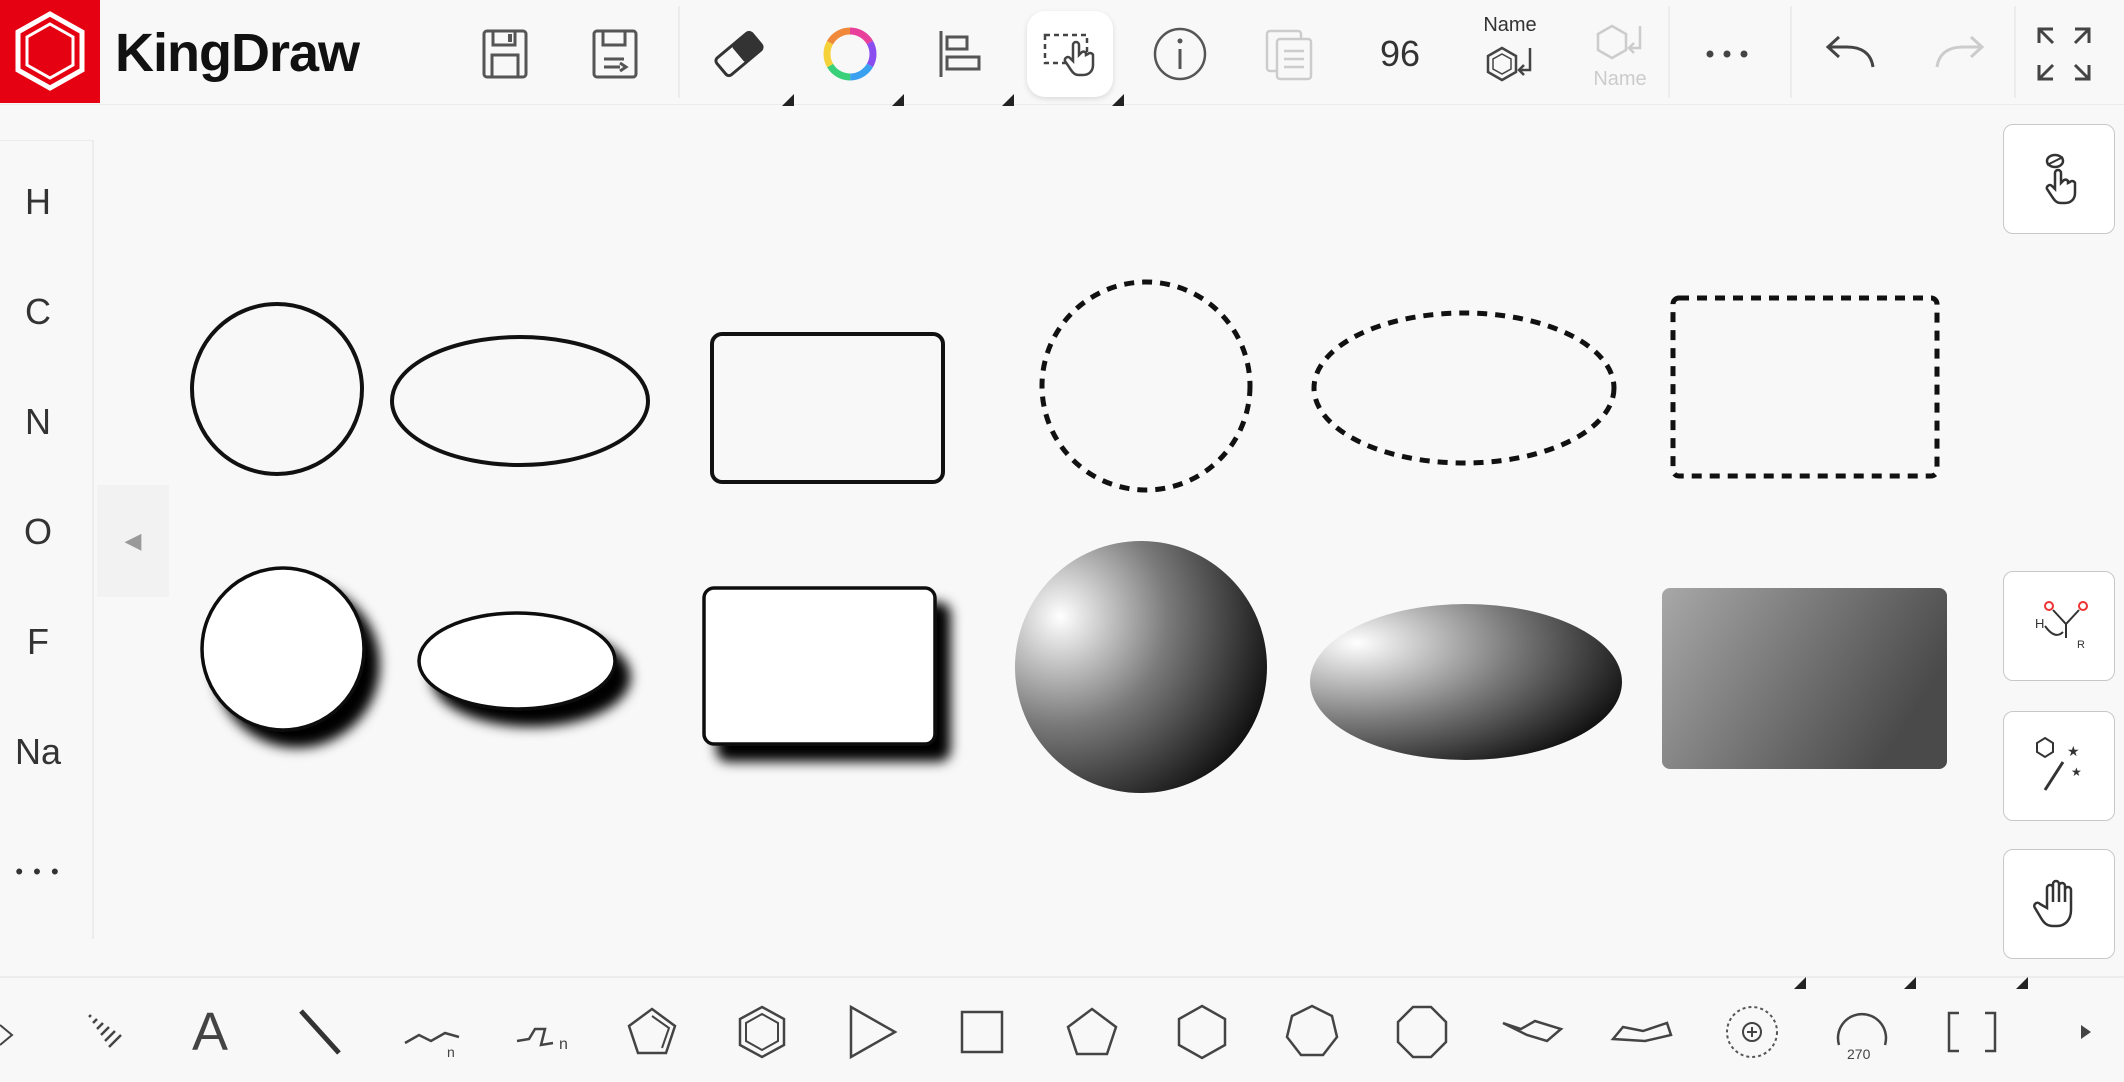 The image size is (2124, 1082). I want to click on magic-wand-icon: ★ ★, so click(2059, 763).